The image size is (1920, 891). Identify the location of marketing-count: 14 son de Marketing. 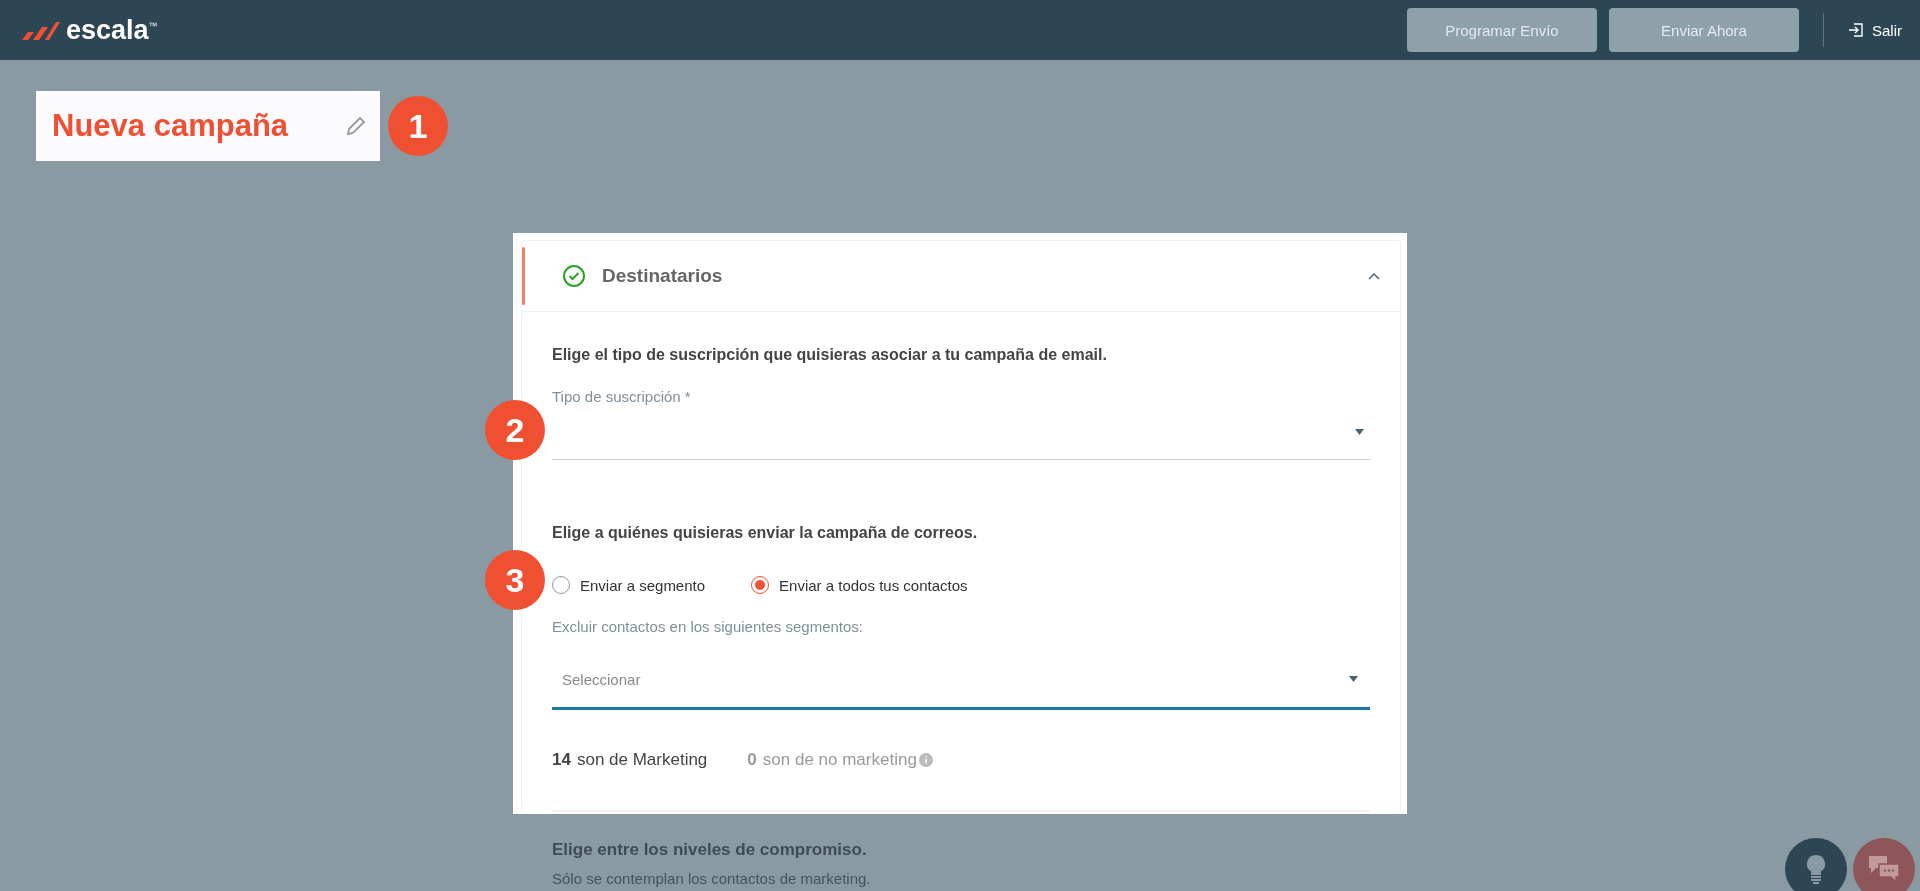
(630, 760).